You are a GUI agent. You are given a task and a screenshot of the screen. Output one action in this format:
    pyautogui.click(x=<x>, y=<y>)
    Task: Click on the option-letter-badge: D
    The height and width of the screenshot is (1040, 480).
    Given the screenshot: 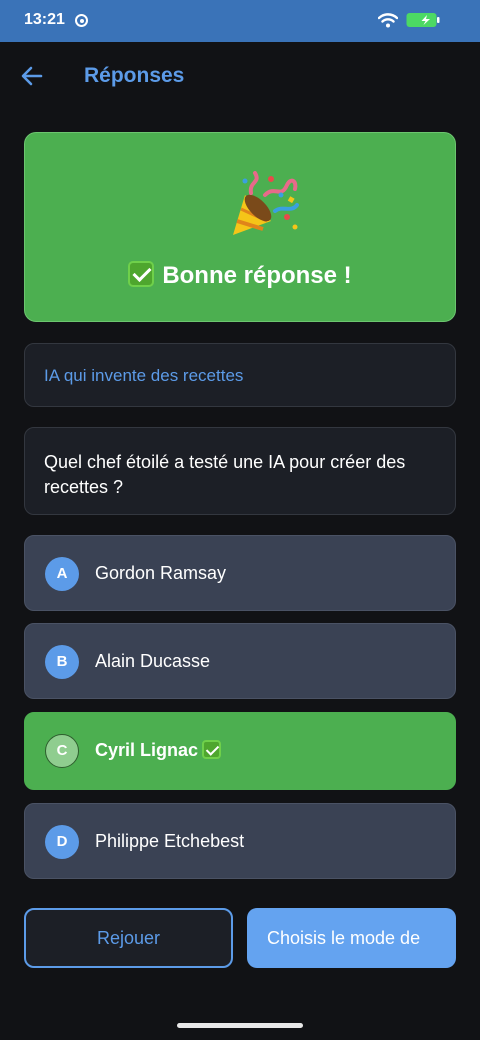 What is the action you would take?
    pyautogui.click(x=62, y=842)
    